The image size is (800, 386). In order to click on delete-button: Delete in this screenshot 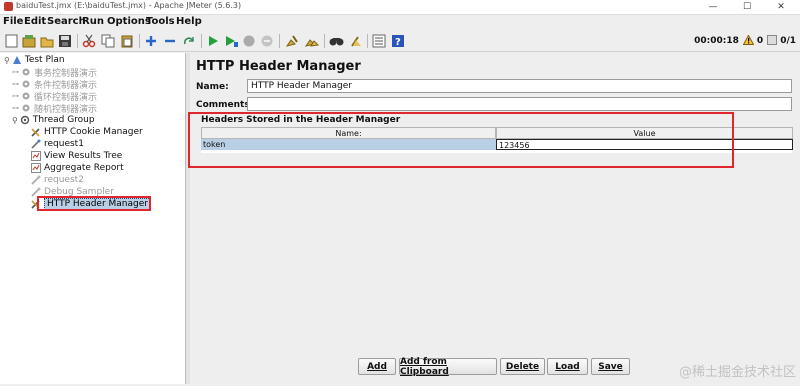, I will do `click(522, 366)`.